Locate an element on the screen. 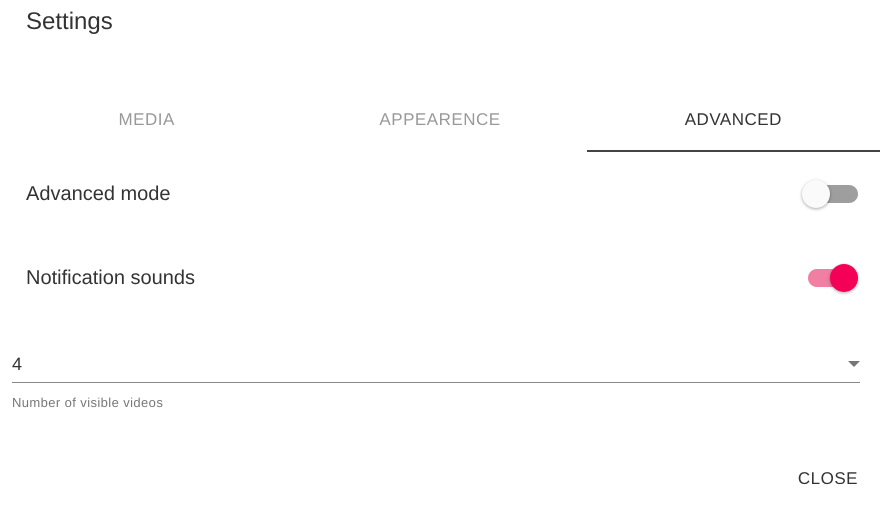 The image size is (880, 506). toggle-label: Notification sounds is located at coordinates (110, 278).